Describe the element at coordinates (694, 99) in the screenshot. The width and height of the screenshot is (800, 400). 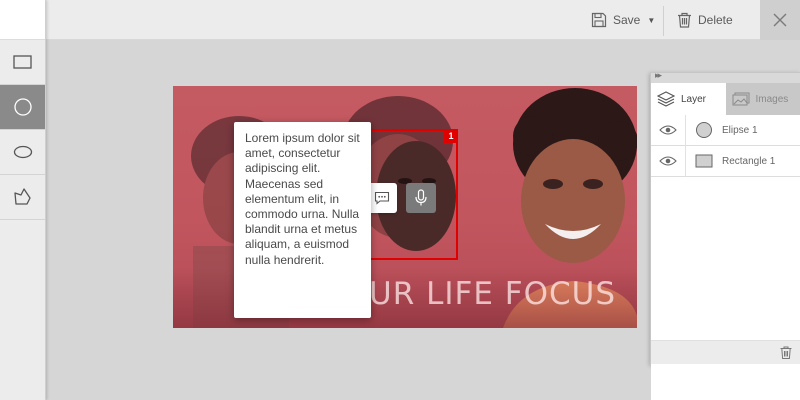
I see `tab-layer-label: Layer` at that location.